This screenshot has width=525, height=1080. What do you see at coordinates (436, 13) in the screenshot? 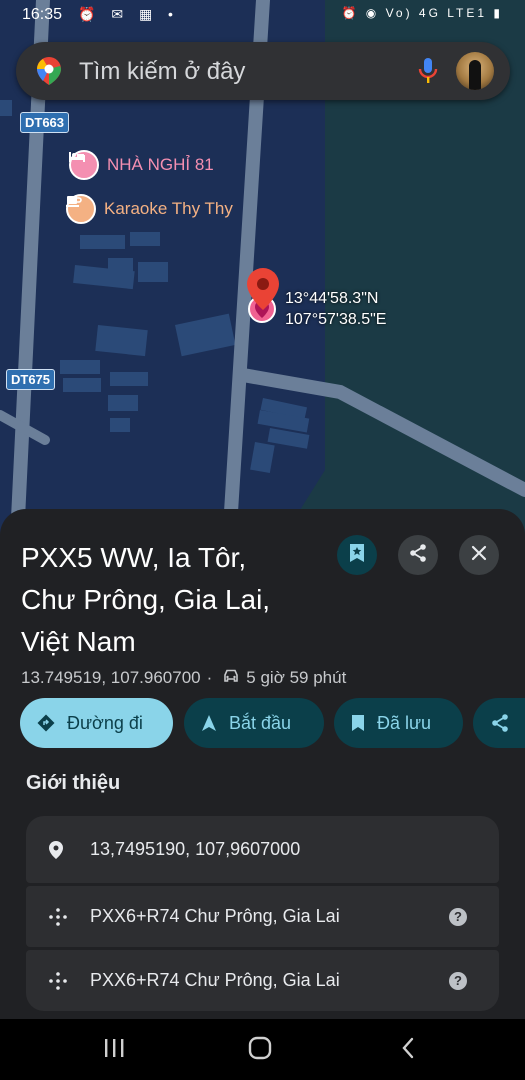
I see `network-text: Vo) 4G LTE1` at bounding box center [436, 13].